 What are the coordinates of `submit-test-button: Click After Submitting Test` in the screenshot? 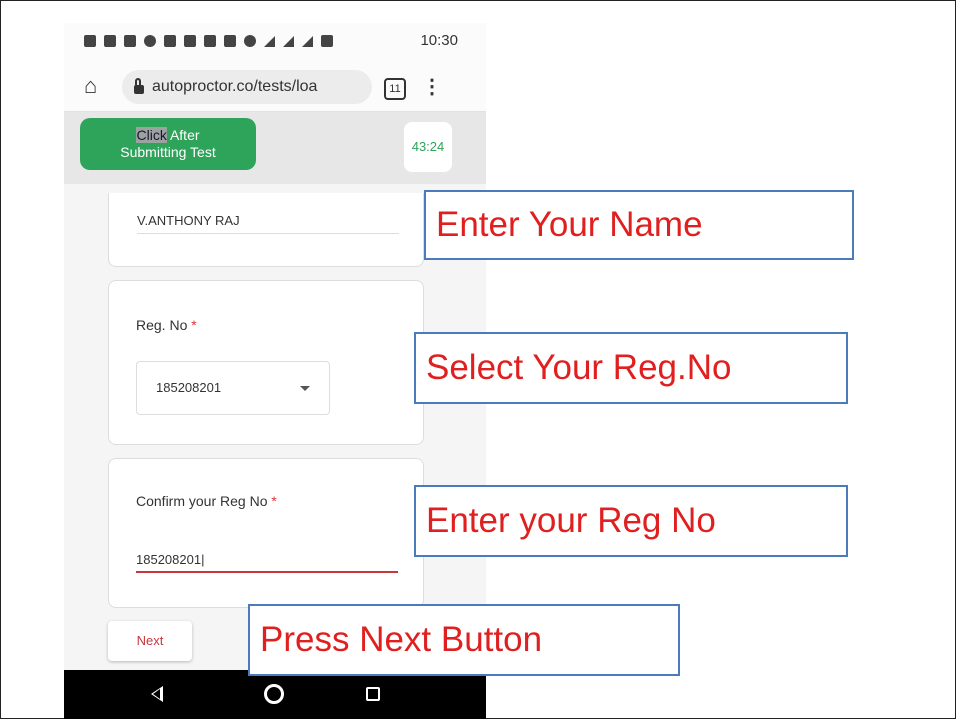 It's located at (168, 144).